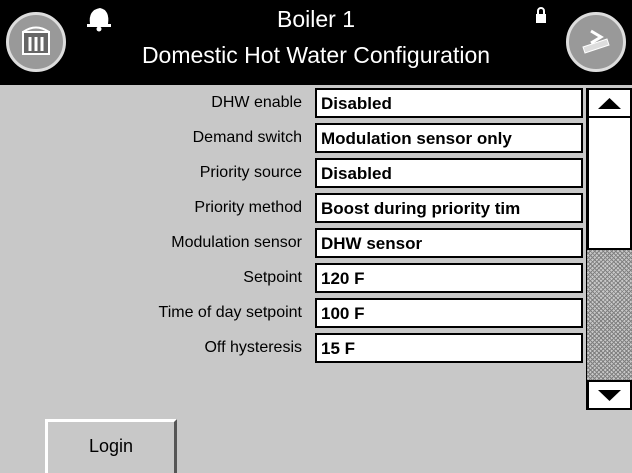 The width and height of the screenshot is (632, 473). I want to click on setting-value-field: 100 F, so click(449, 313).